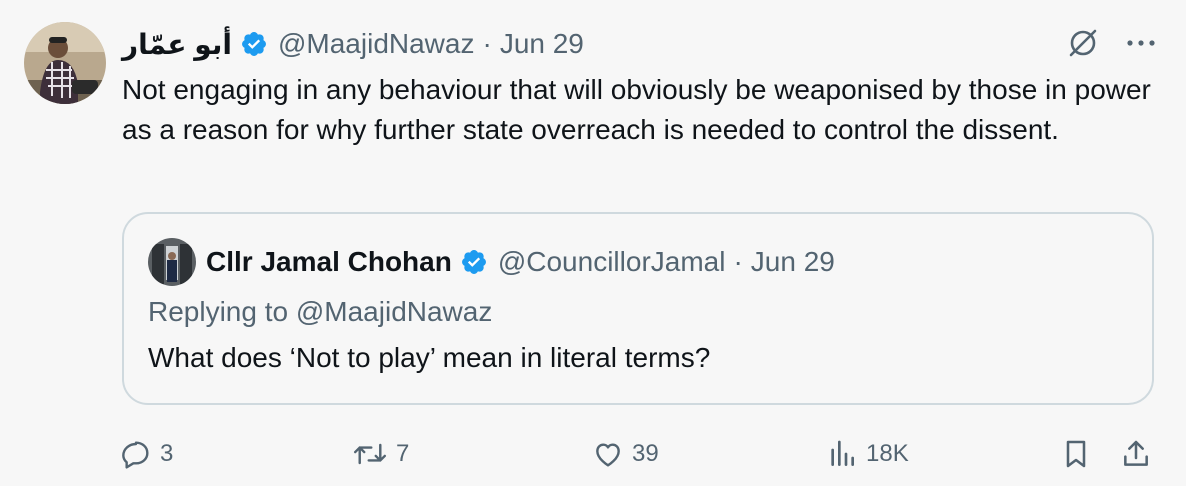  I want to click on views-button: 18K, so click(867, 454).